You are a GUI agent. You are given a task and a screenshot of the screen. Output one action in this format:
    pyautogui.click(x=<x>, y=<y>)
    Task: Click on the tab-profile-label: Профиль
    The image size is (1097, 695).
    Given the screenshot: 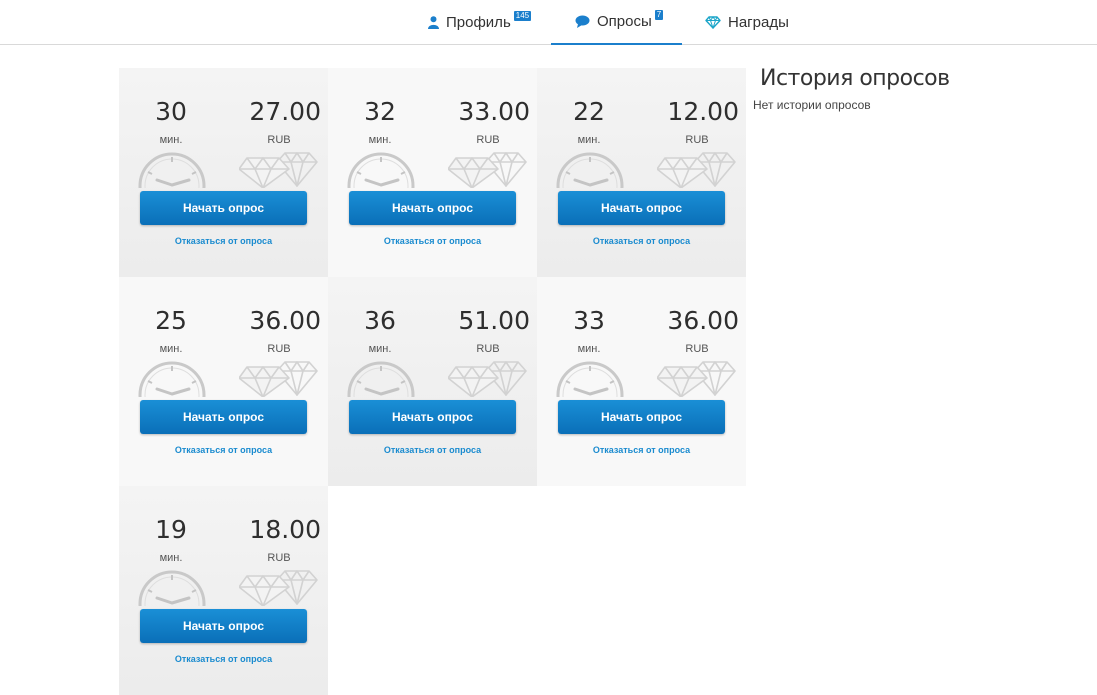 What is the action you would take?
    pyautogui.click(x=478, y=22)
    